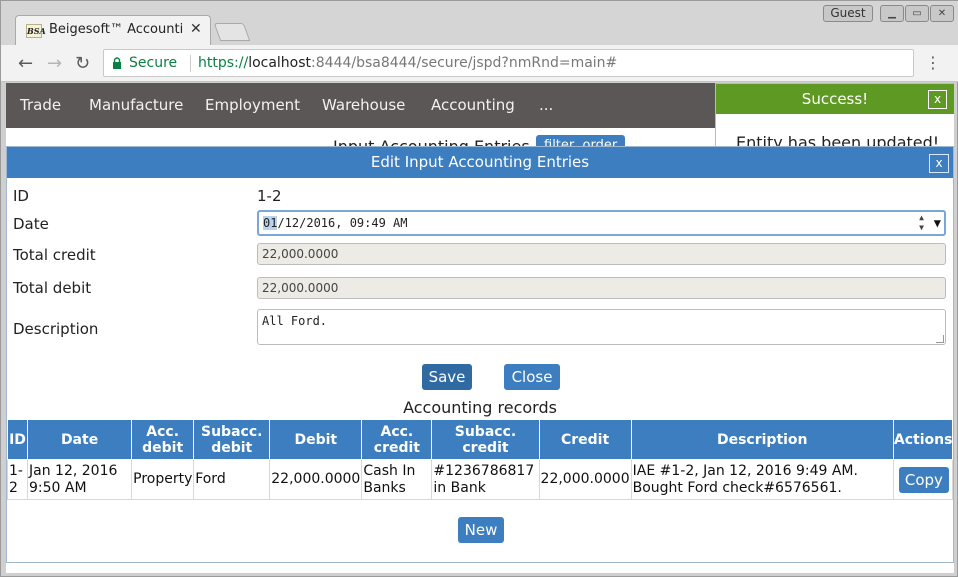 The image size is (958, 577). Describe the element at coordinates (56, 329) in the screenshot. I see `description-label: Description` at that location.